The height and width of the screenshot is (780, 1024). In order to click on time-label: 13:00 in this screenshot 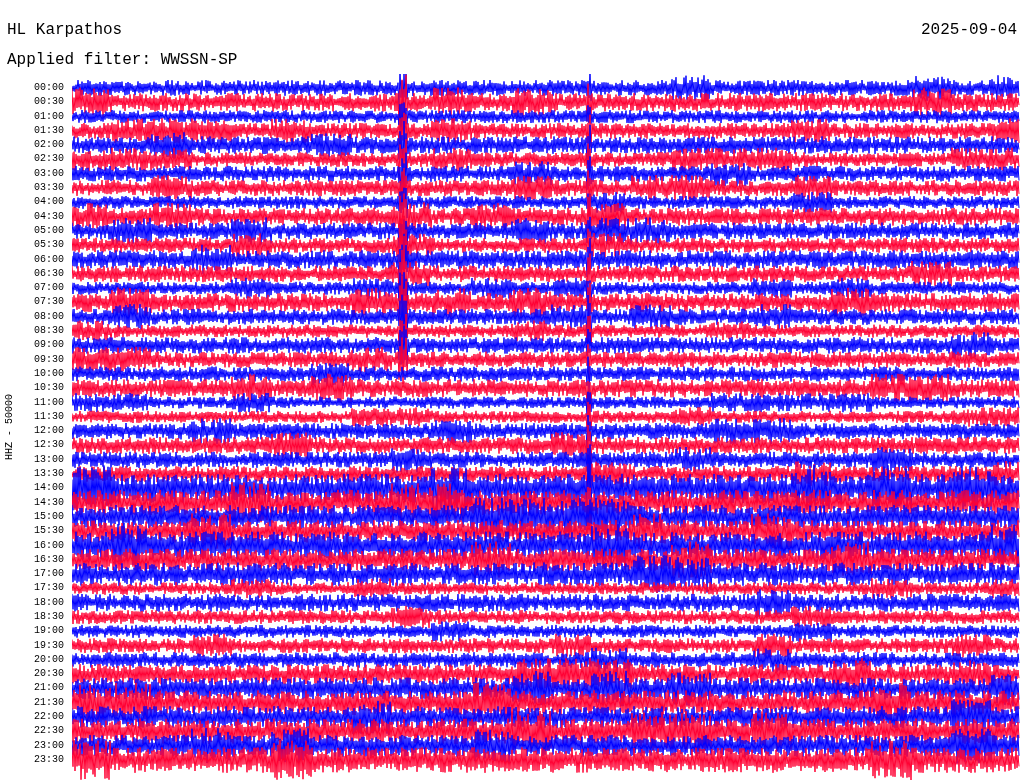, I will do `click(49, 459)`.